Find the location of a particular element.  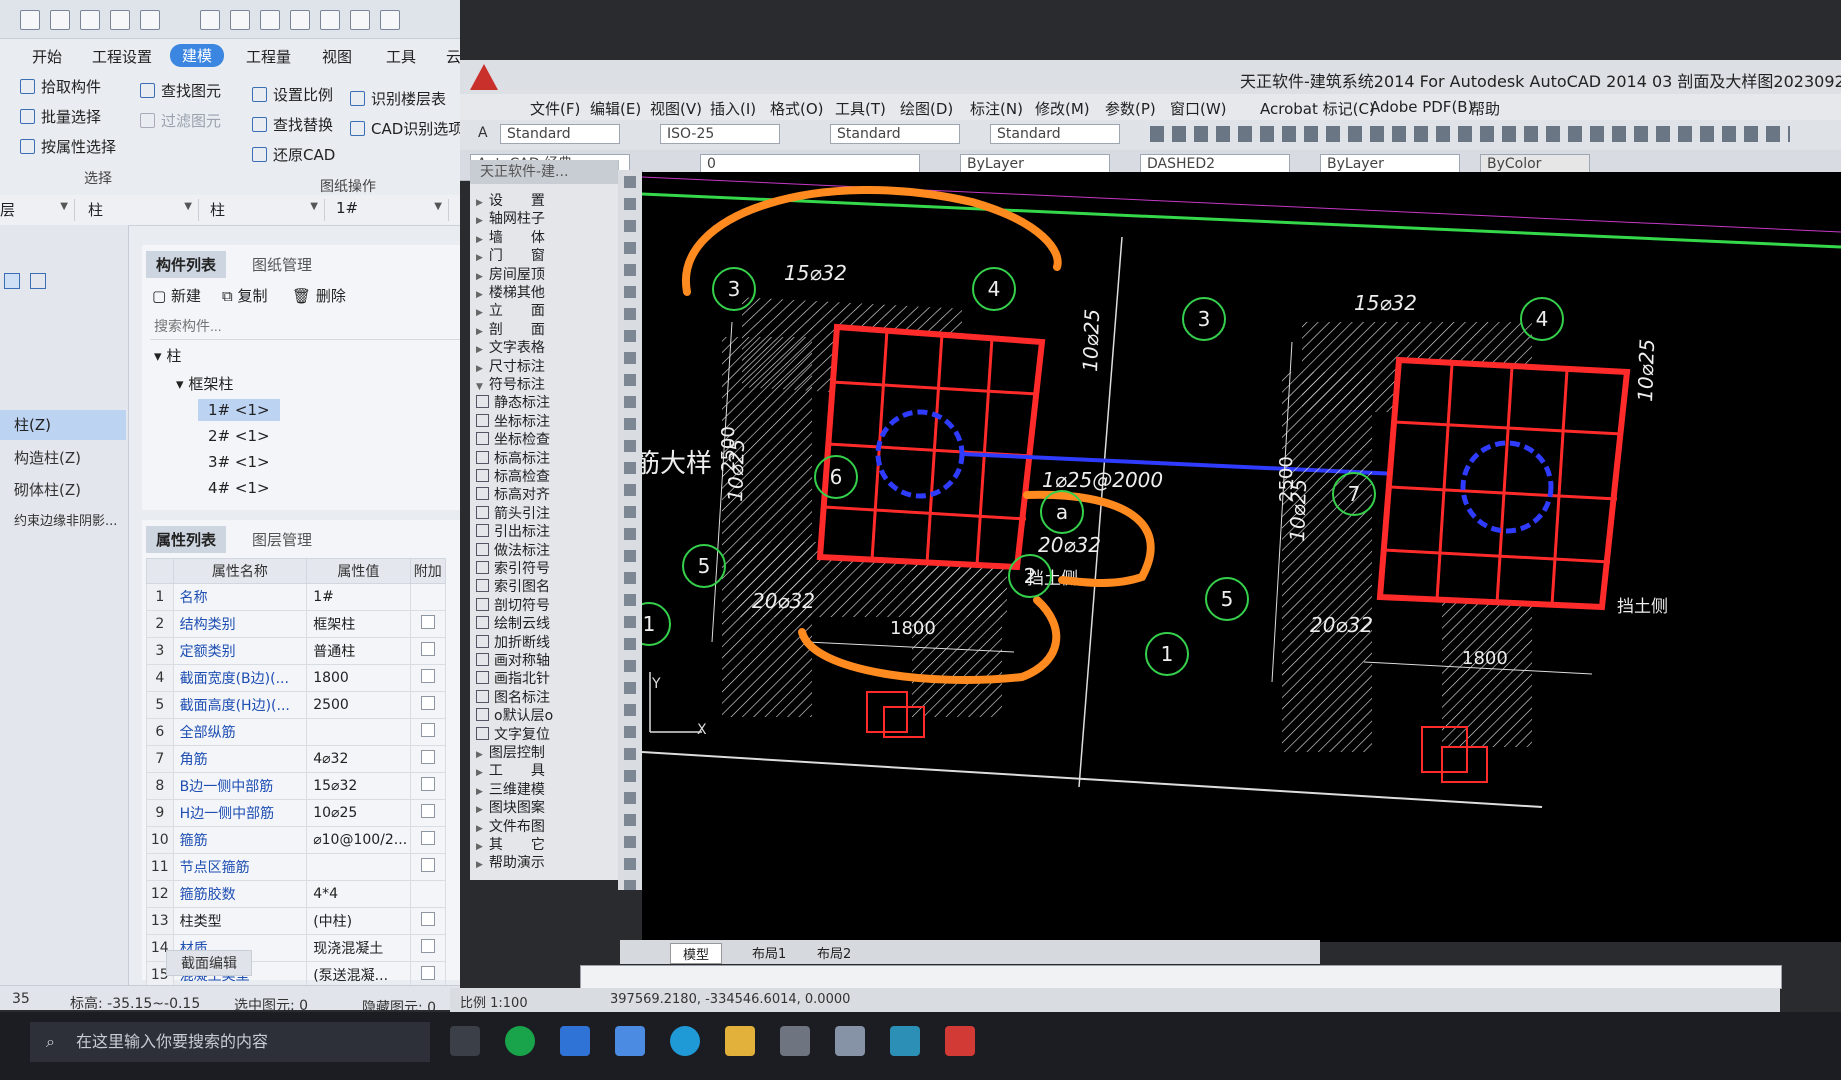

tab-layout2: 布局2 is located at coordinates (834, 952).